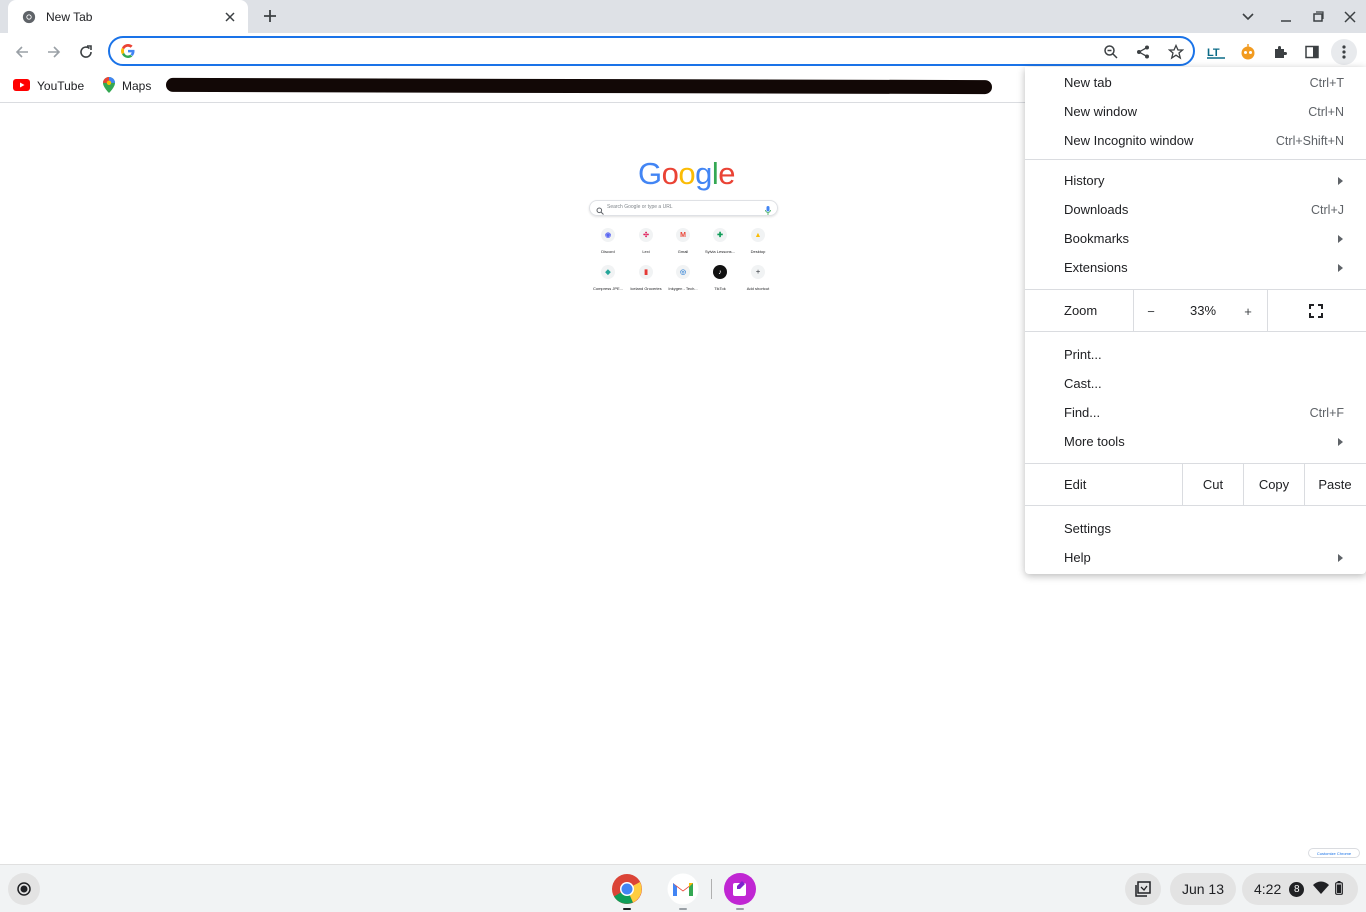 The width and height of the screenshot is (1366, 912). I want to click on shortcut-tile: ✣ Lexi, so click(646, 243).